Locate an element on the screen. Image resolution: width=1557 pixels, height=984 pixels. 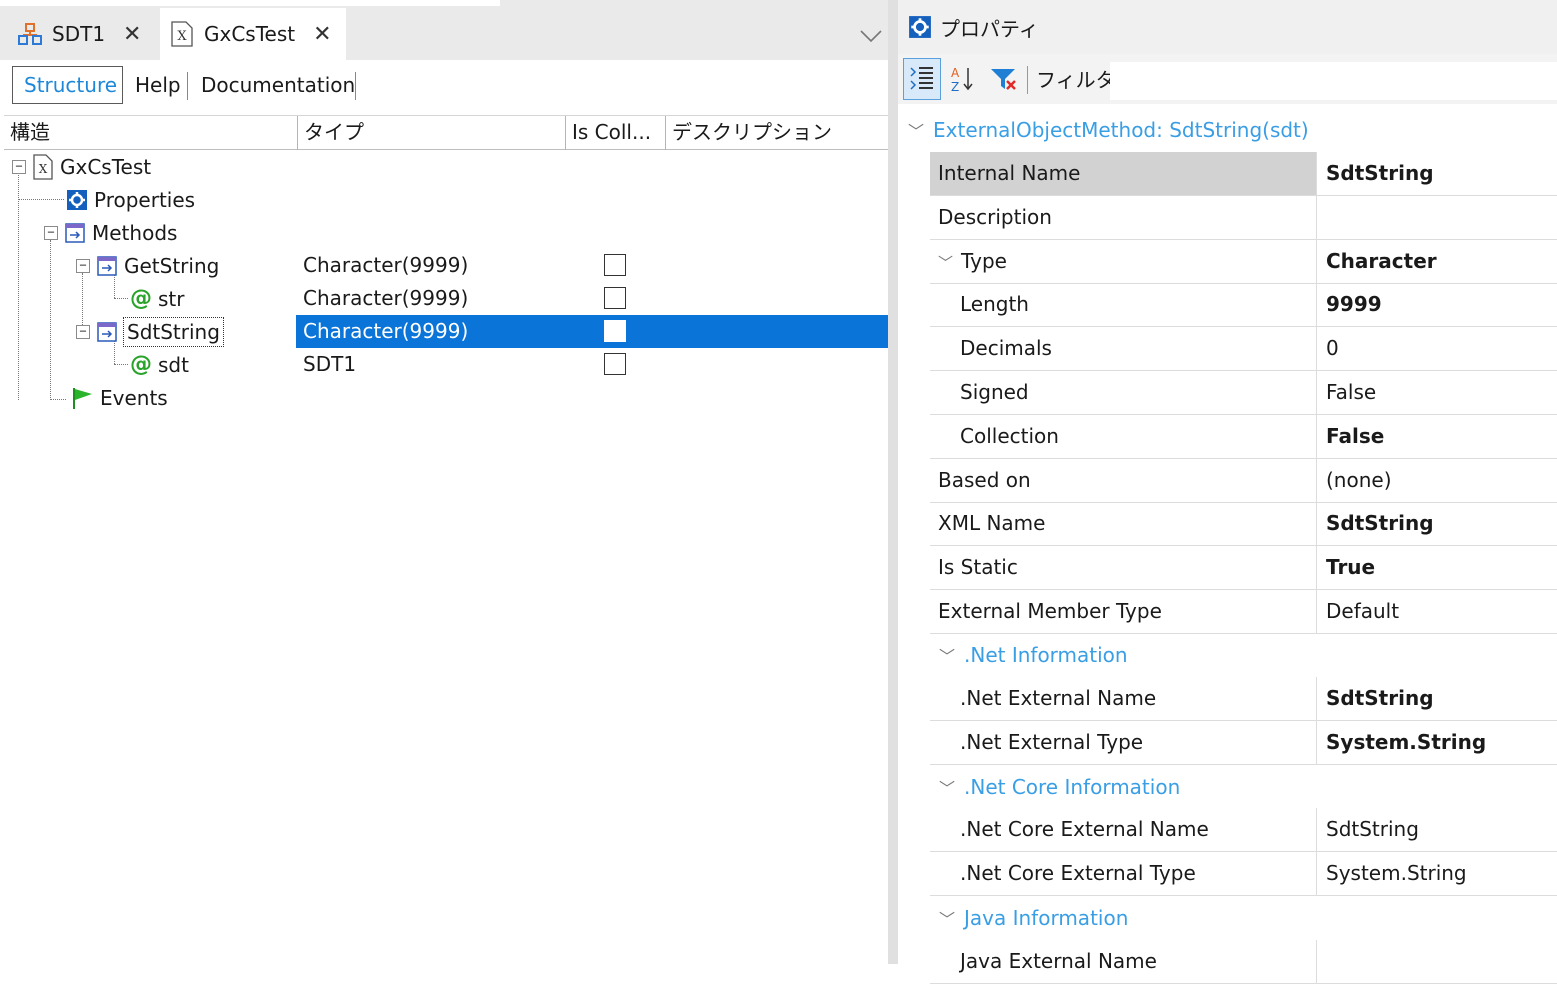
property-row: Length 9999 is located at coordinates (1243, 305).